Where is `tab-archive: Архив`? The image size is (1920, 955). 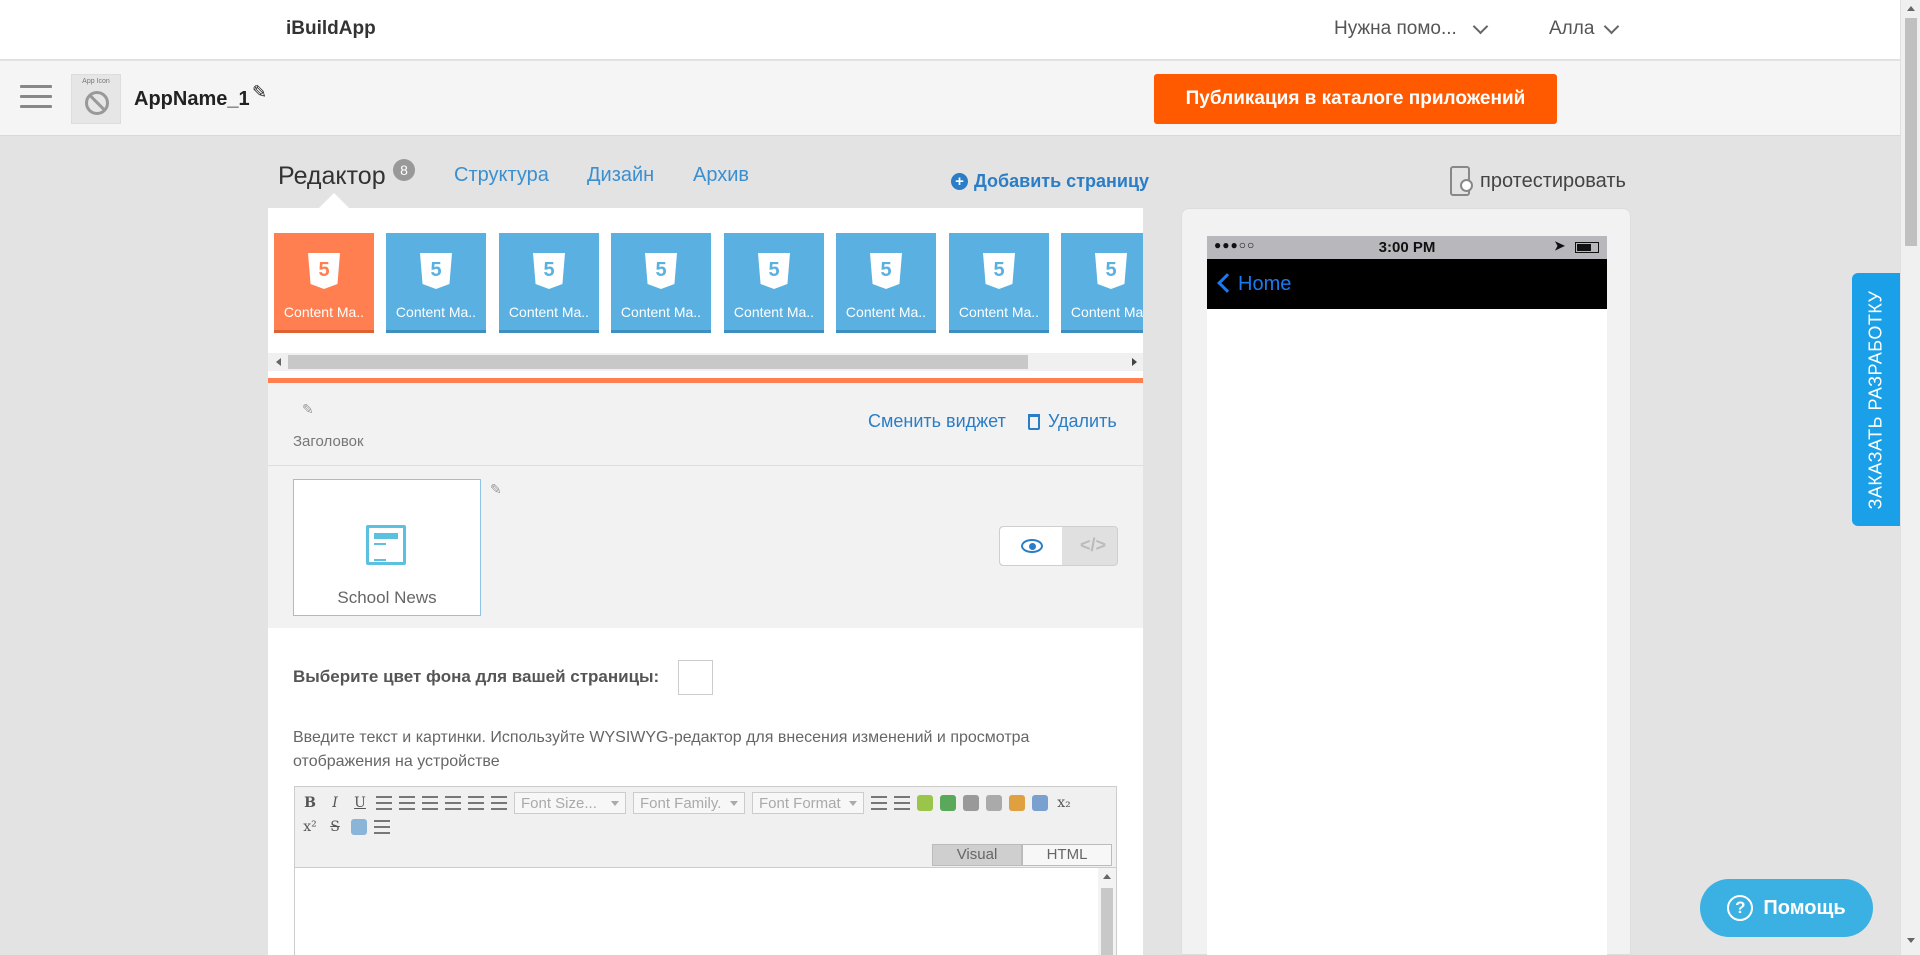 tab-archive: Архив is located at coordinates (721, 175).